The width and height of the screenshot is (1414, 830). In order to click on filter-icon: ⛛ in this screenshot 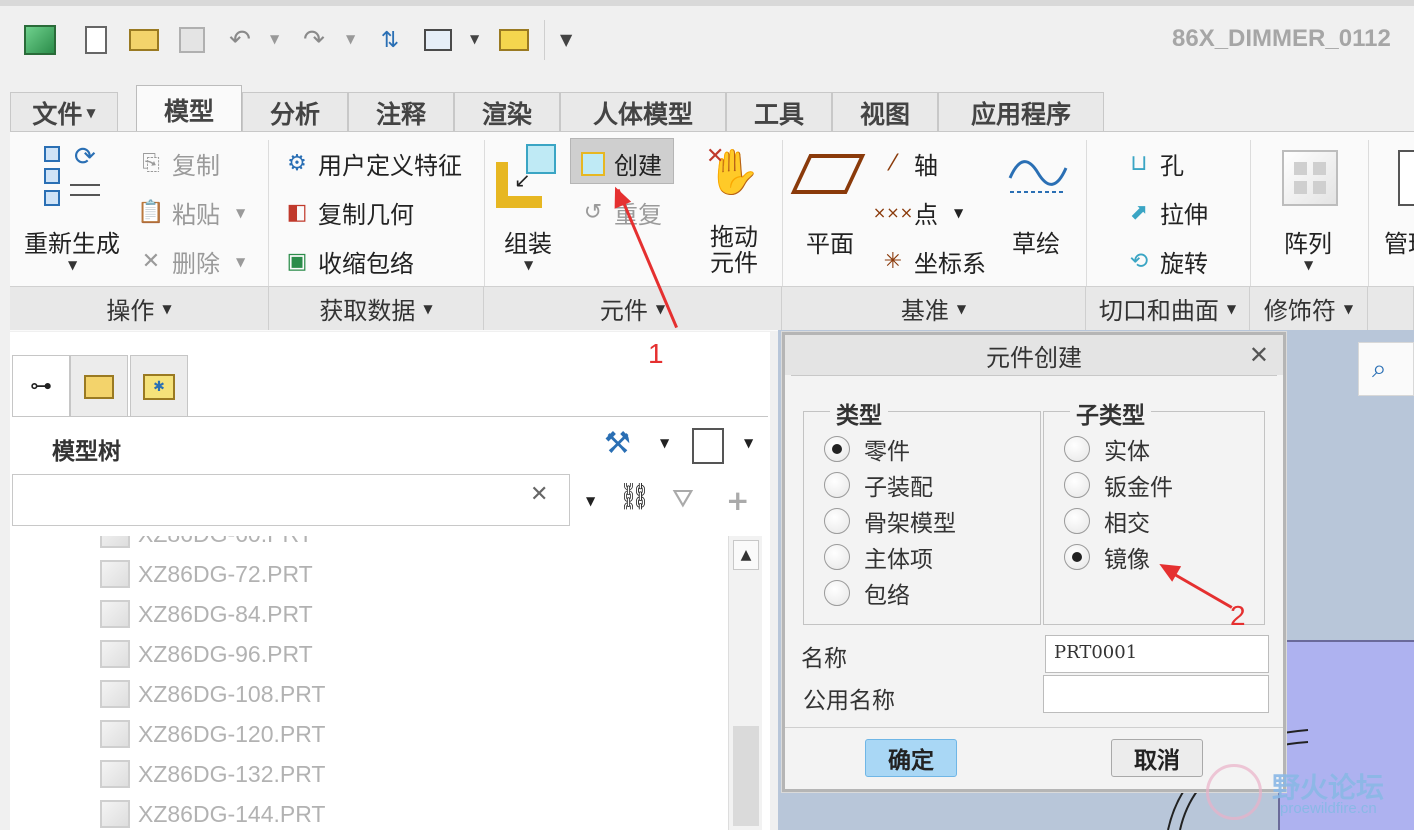, I will do `click(683, 499)`.